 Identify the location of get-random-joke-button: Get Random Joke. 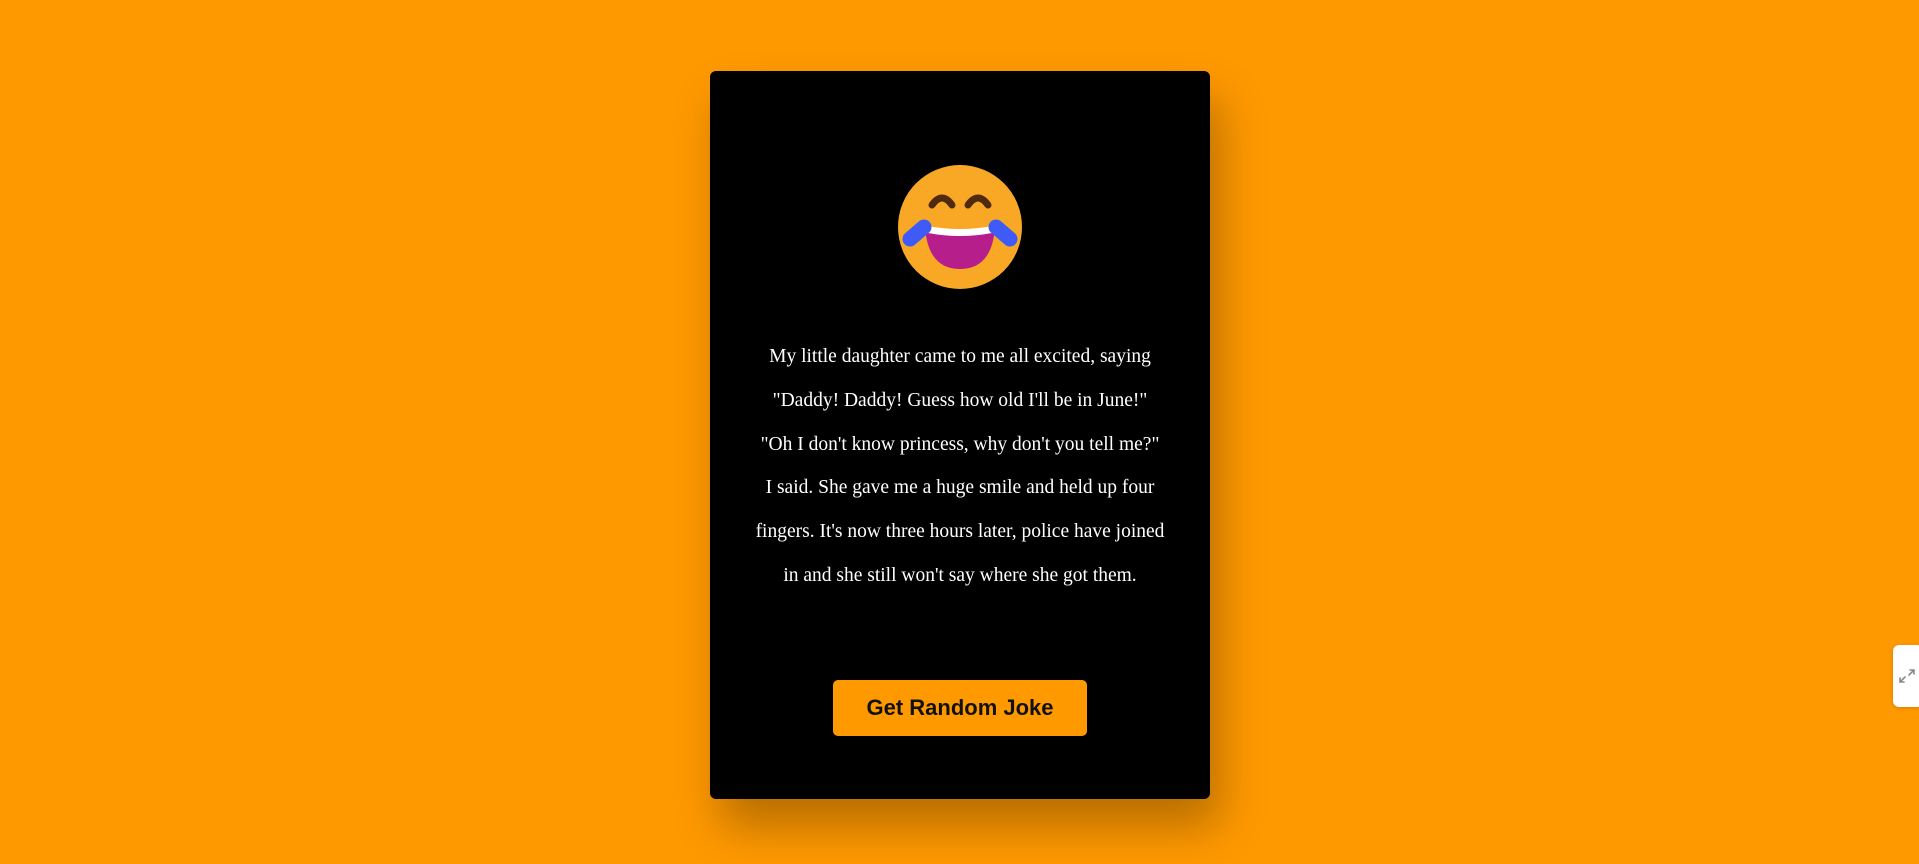
(960, 708).